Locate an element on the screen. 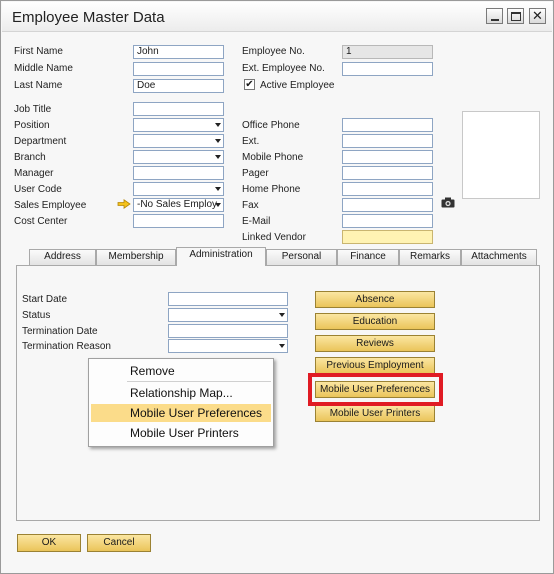 The width and height of the screenshot is (554, 574). middle-name-field is located at coordinates (178, 69).